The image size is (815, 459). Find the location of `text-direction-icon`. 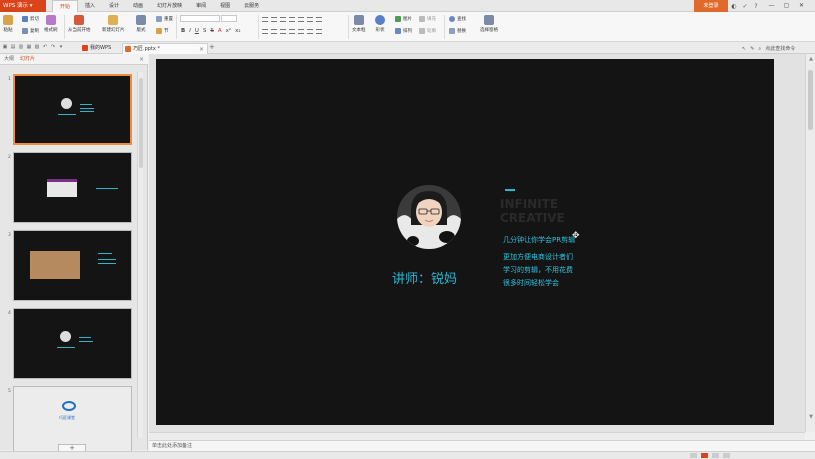

text-direction-icon is located at coordinates (319, 19).